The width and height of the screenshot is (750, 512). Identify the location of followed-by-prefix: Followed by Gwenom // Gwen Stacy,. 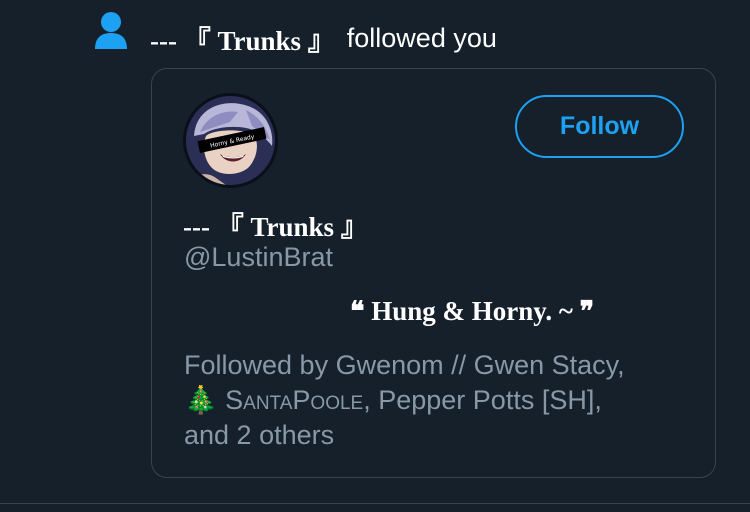
(404, 365).